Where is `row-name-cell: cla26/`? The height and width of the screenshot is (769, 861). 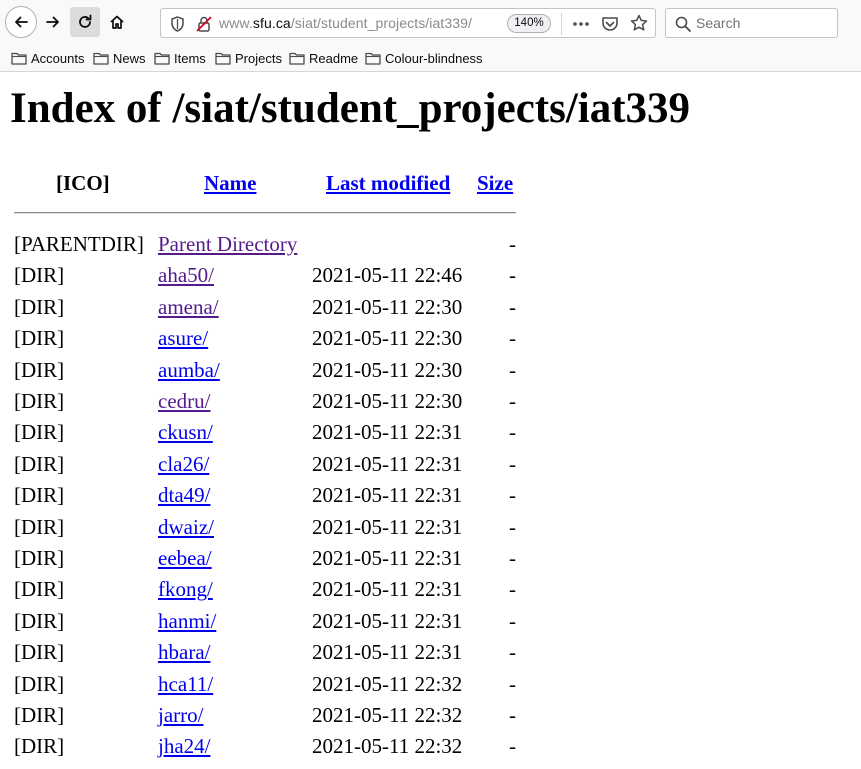
row-name-cell: cla26/ is located at coordinates (183, 464).